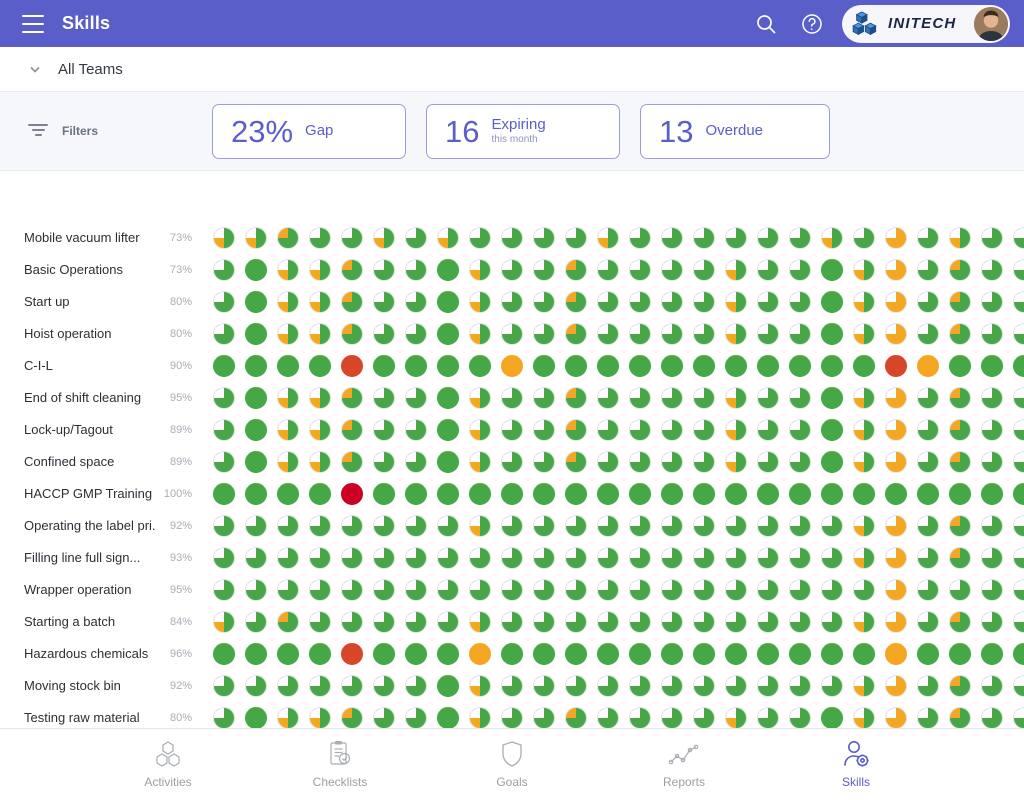 The height and width of the screenshot is (800, 1024). What do you see at coordinates (340, 764) in the screenshot?
I see `nav-item-checklists: Checklists` at bounding box center [340, 764].